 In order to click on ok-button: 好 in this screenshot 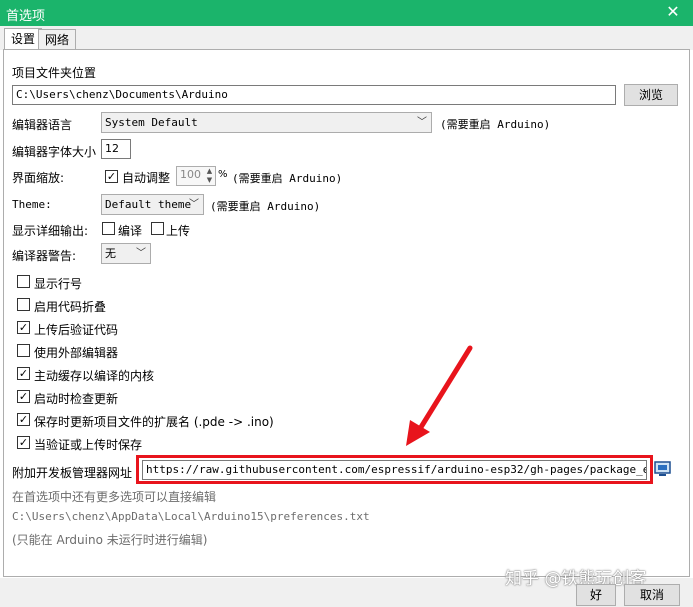, I will do `click(596, 595)`.